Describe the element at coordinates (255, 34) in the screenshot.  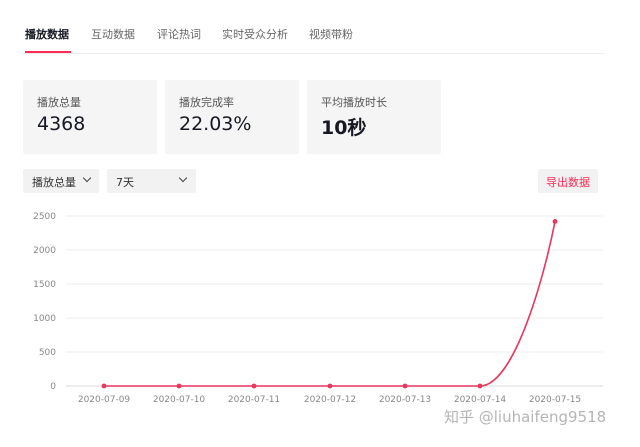
I see `tab-realtime-audience: 实时受众分析` at that location.